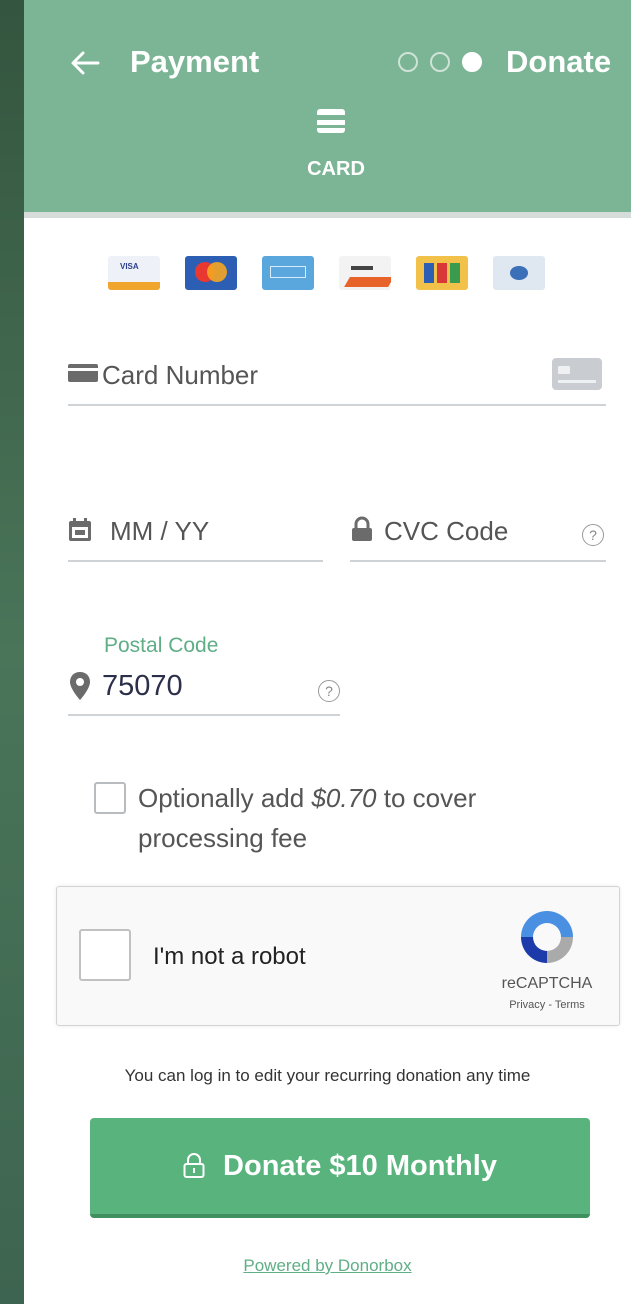 The width and height of the screenshot is (631, 1304). I want to click on recaptcha-checkbox, so click(105, 955).